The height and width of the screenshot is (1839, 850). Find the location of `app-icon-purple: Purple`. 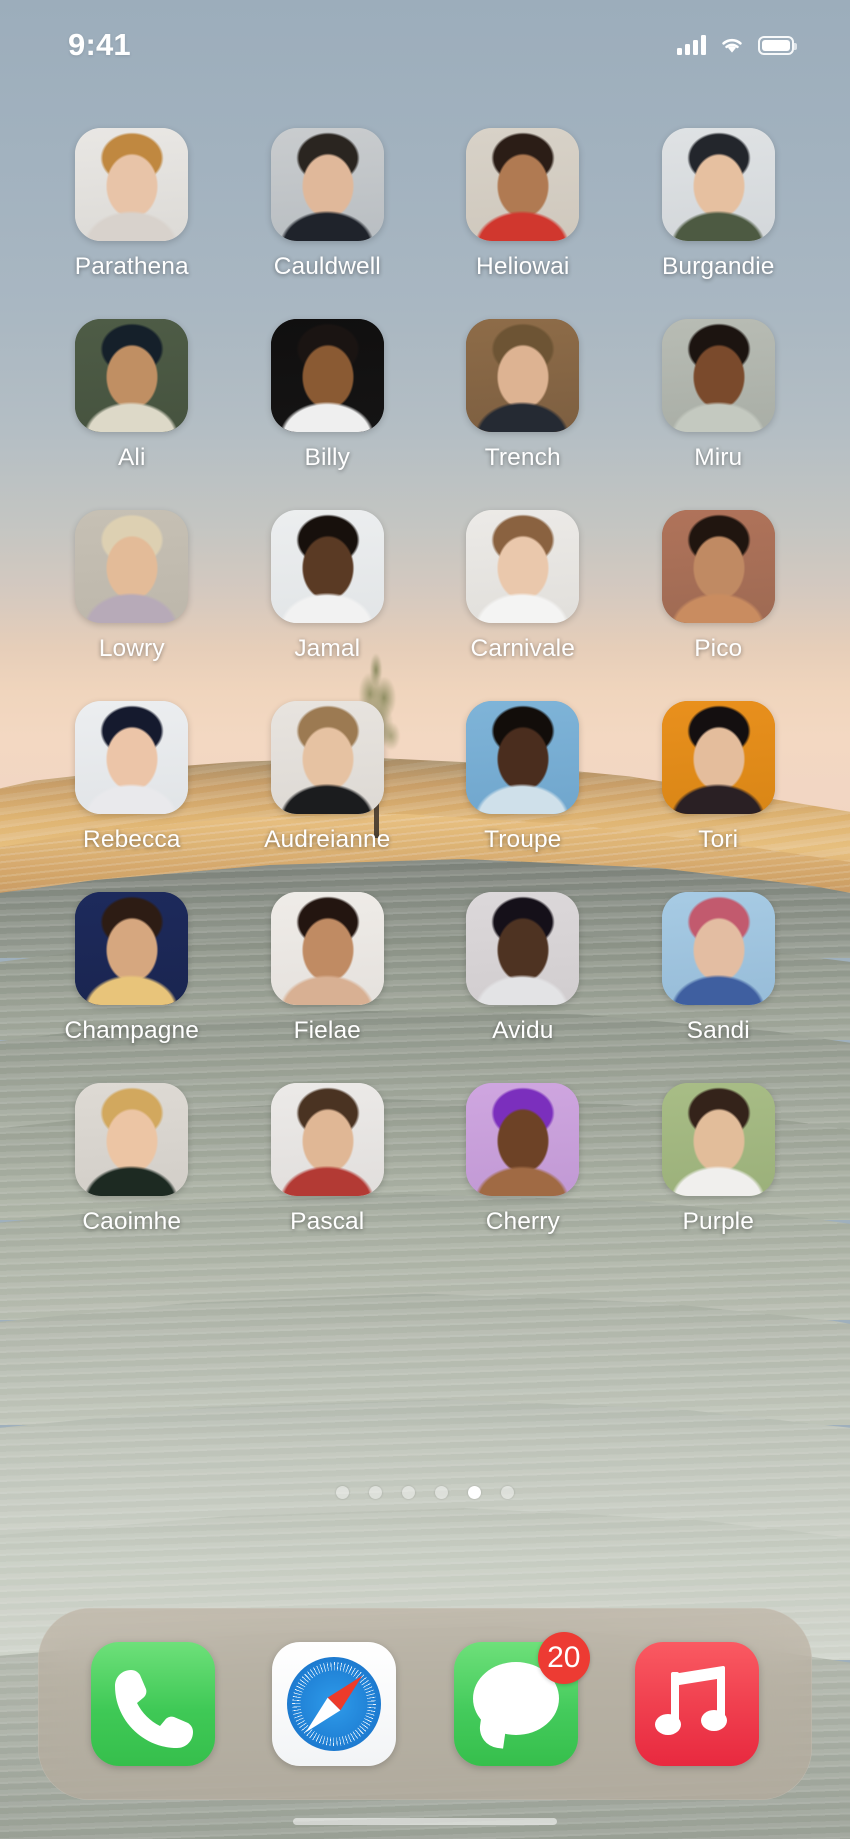

app-icon-purple: Purple is located at coordinates (719, 1159).